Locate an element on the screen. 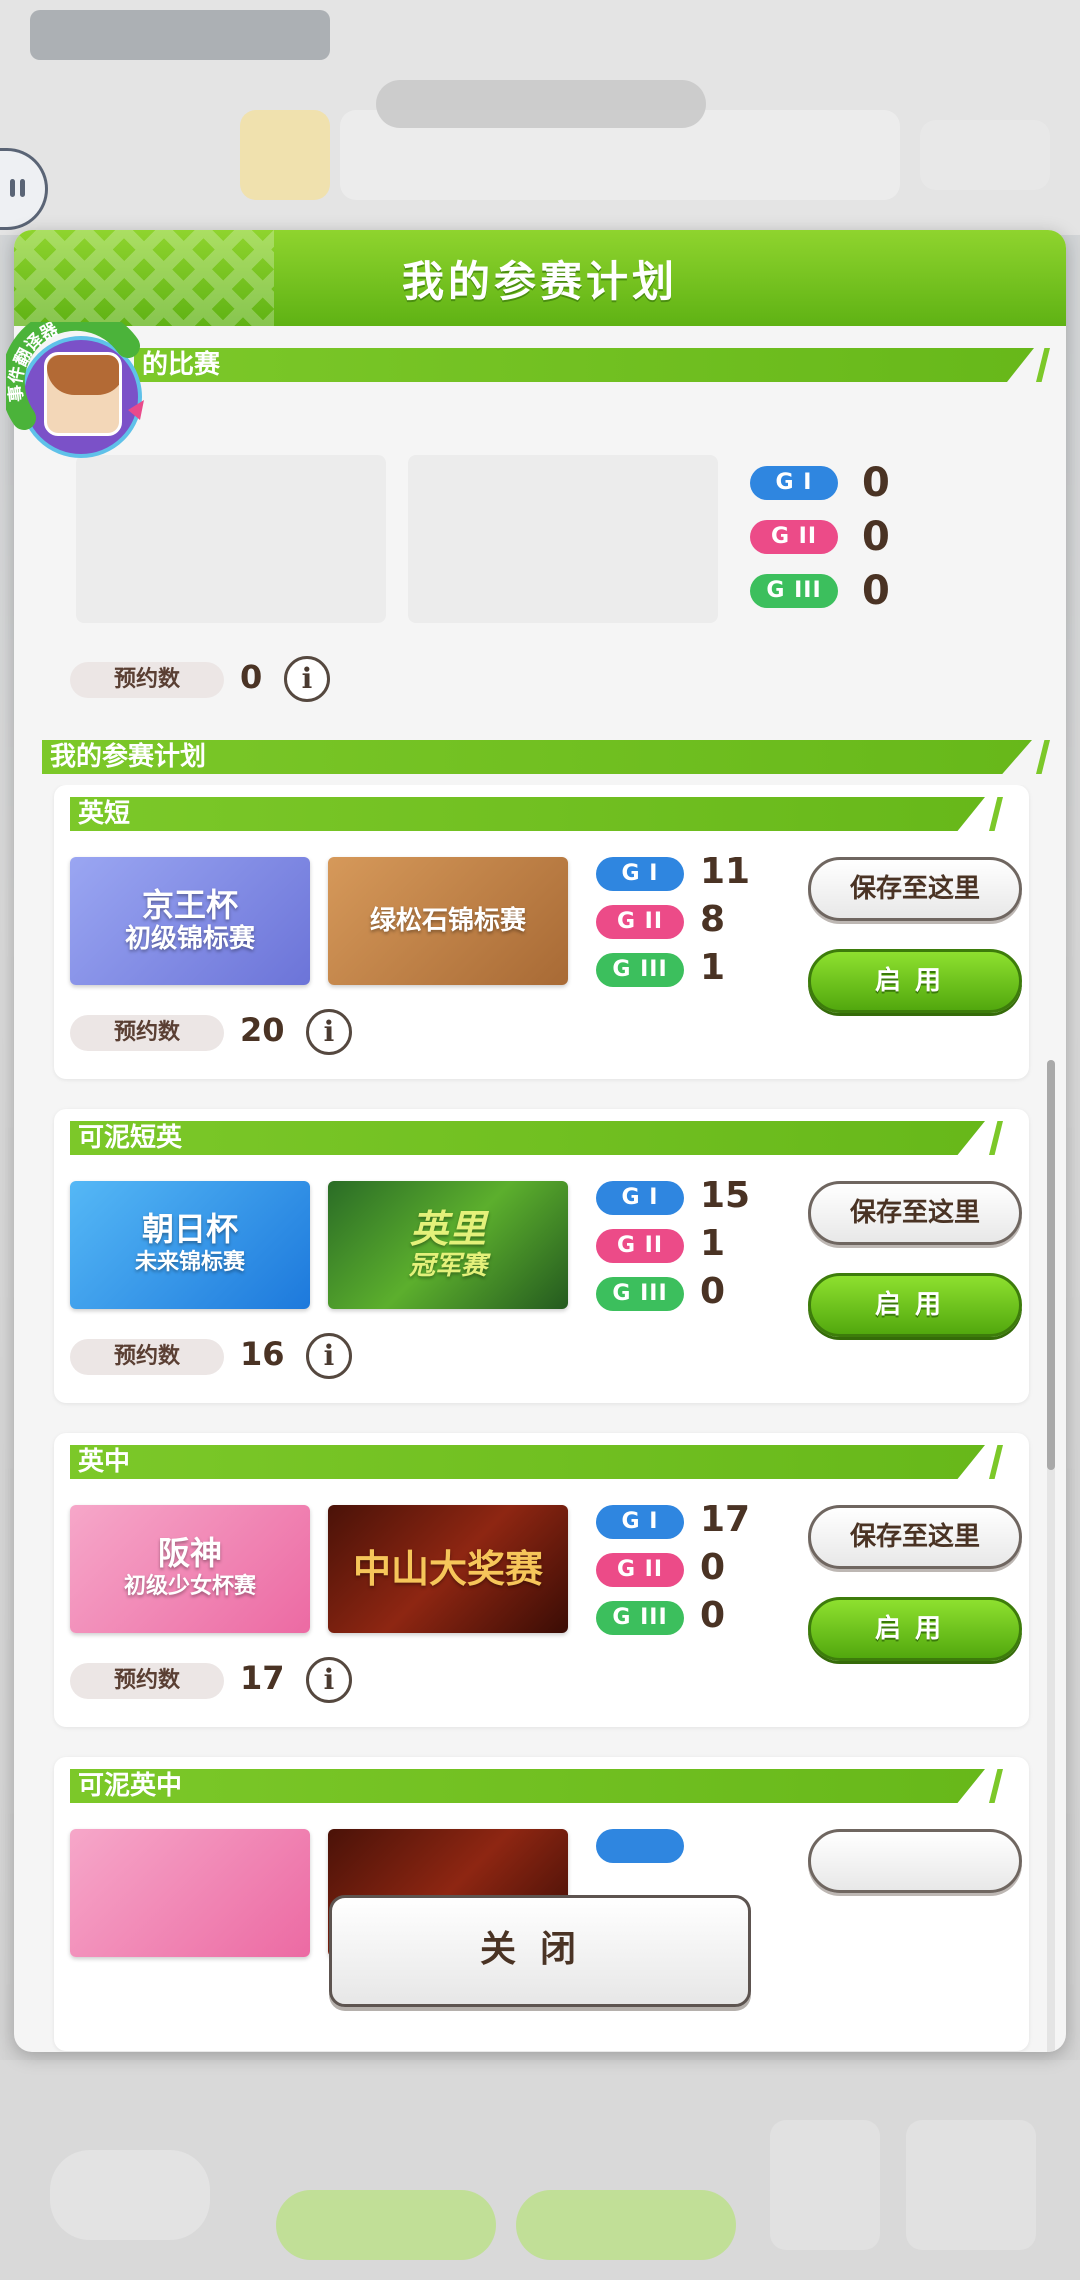 Image resolution: width=1080 pixels, height=2280 pixels. reservation-count: 17 is located at coordinates (262, 1678).